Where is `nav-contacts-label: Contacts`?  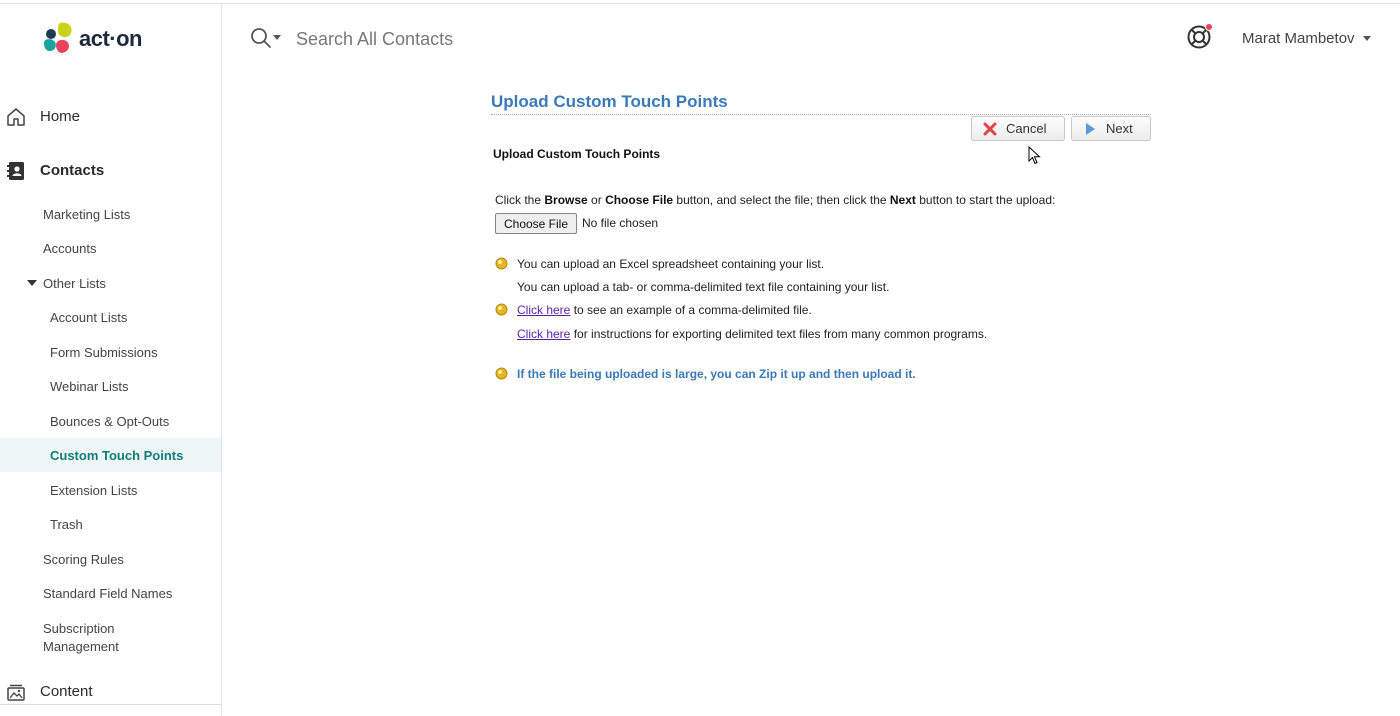 nav-contacts-label: Contacts is located at coordinates (72, 170).